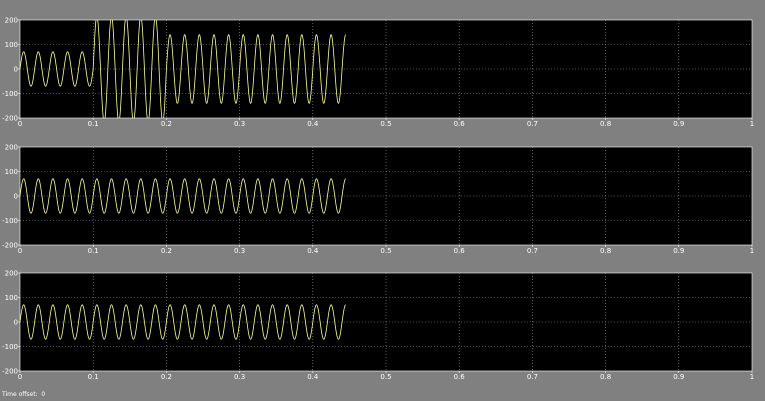 The height and width of the screenshot is (401, 765). Describe the element at coordinates (43, 394) in the screenshot. I see `time-offset-value: 0` at that location.